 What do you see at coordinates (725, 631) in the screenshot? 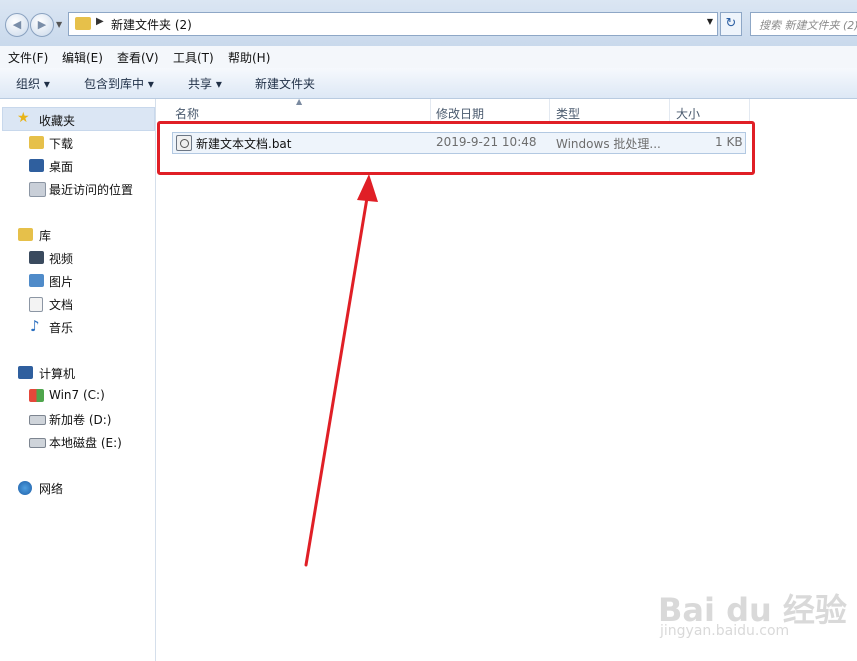
I see `baidu-watermark-url: jingyan.baidu.com` at bounding box center [725, 631].